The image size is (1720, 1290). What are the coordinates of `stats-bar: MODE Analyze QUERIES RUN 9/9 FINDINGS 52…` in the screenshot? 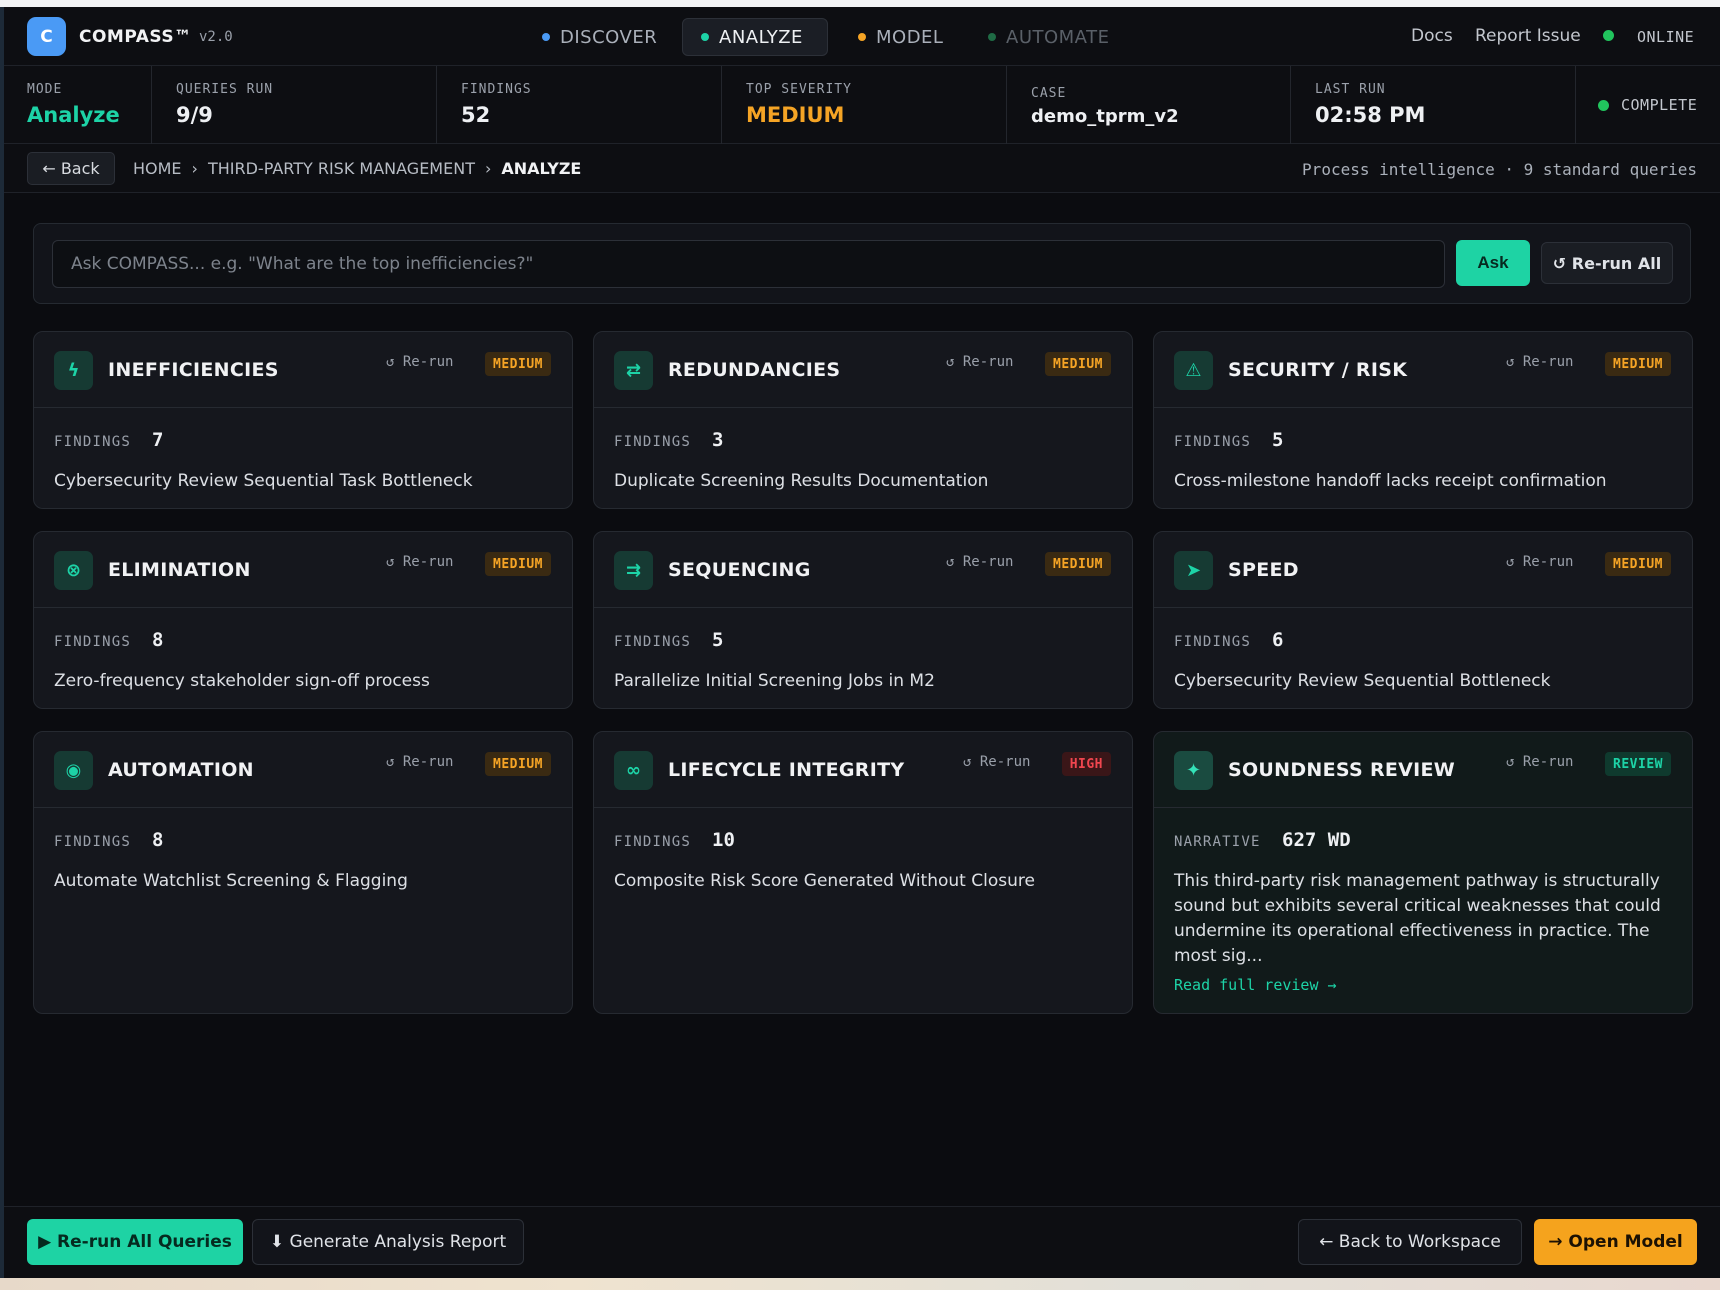 It's located at (862, 105).